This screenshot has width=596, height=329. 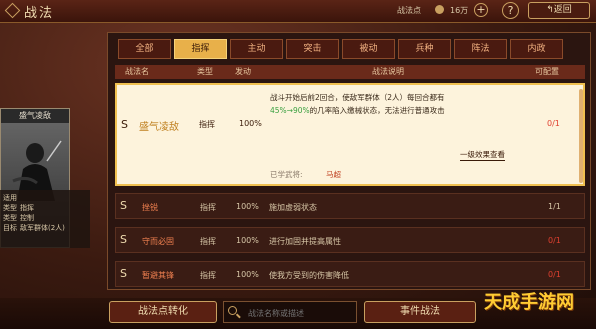 I want to click on hero-card-title: 盛气凌敌, so click(x=35, y=116).